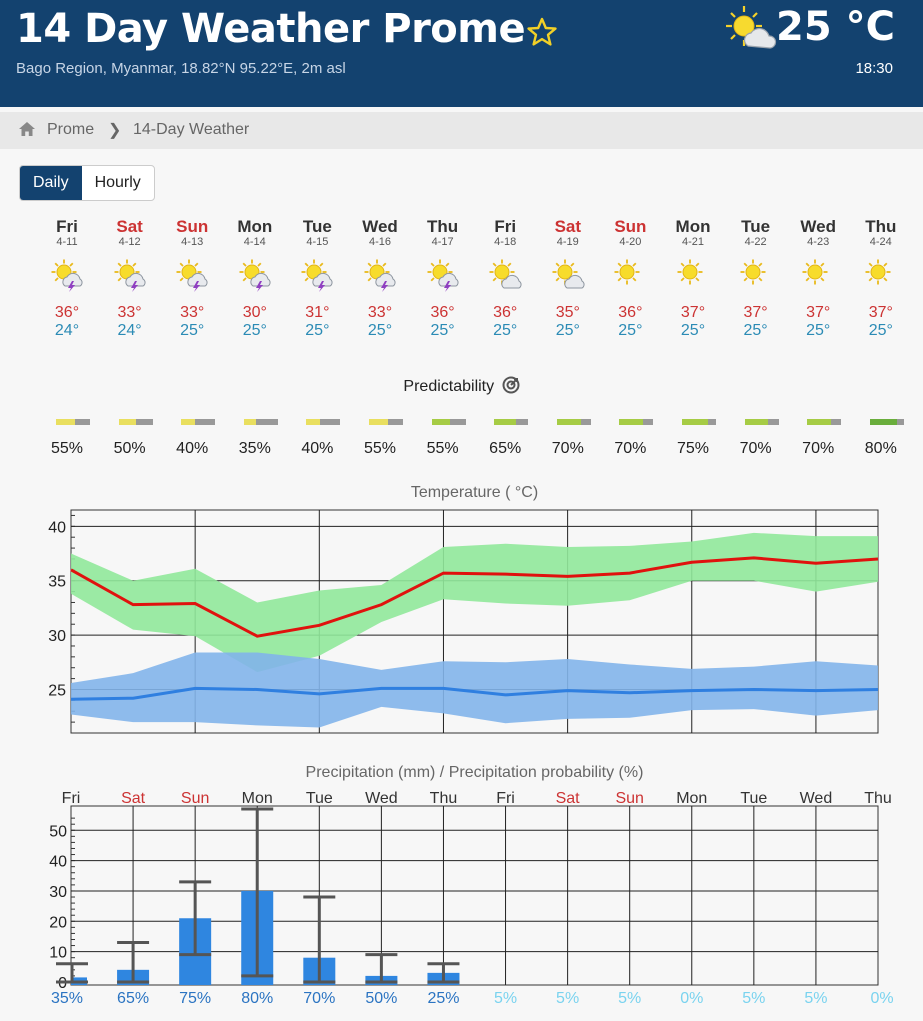 This screenshot has width=923, height=1021. Describe the element at coordinates (58, 892) in the screenshot. I see `y-tick-label: 30` at that location.